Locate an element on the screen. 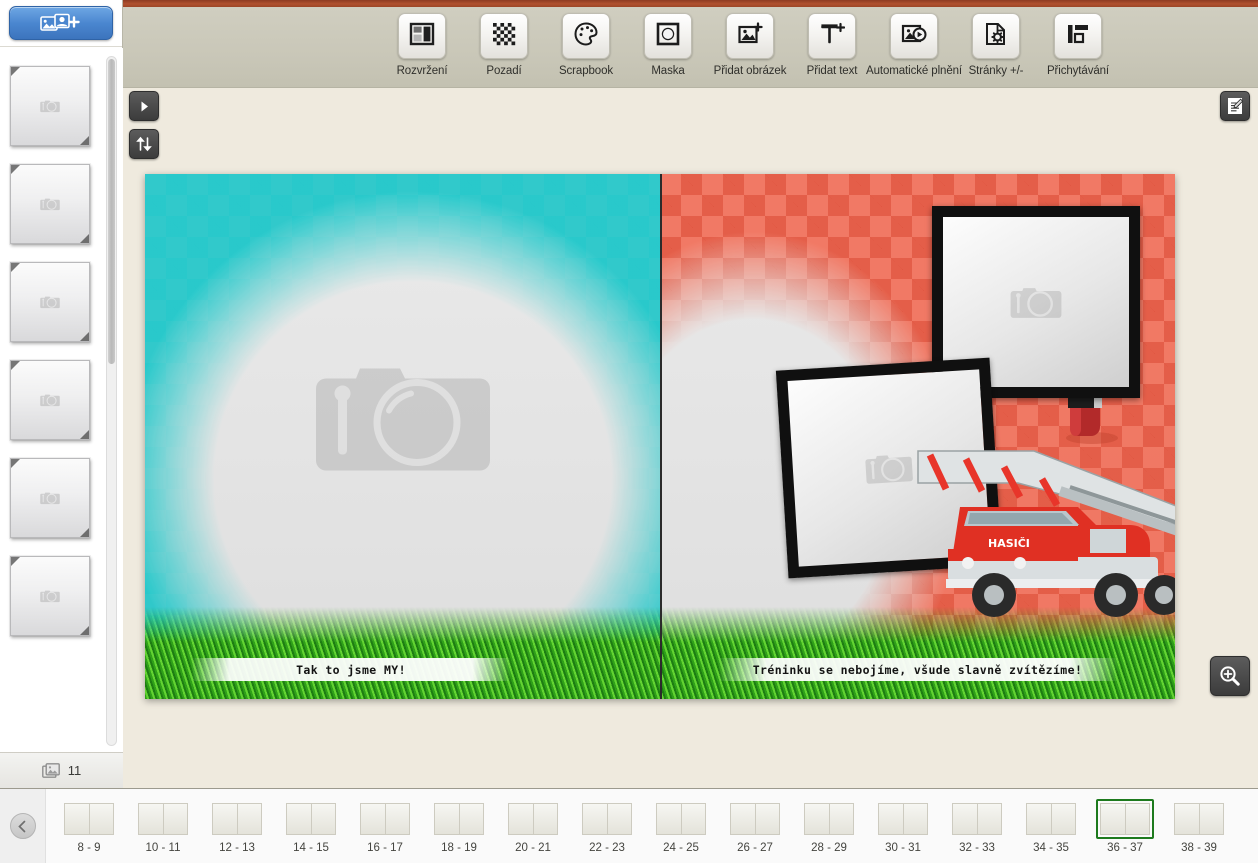 The height and width of the screenshot is (863, 1258). page-strip-item: 34 - 35 is located at coordinates (1051, 826).